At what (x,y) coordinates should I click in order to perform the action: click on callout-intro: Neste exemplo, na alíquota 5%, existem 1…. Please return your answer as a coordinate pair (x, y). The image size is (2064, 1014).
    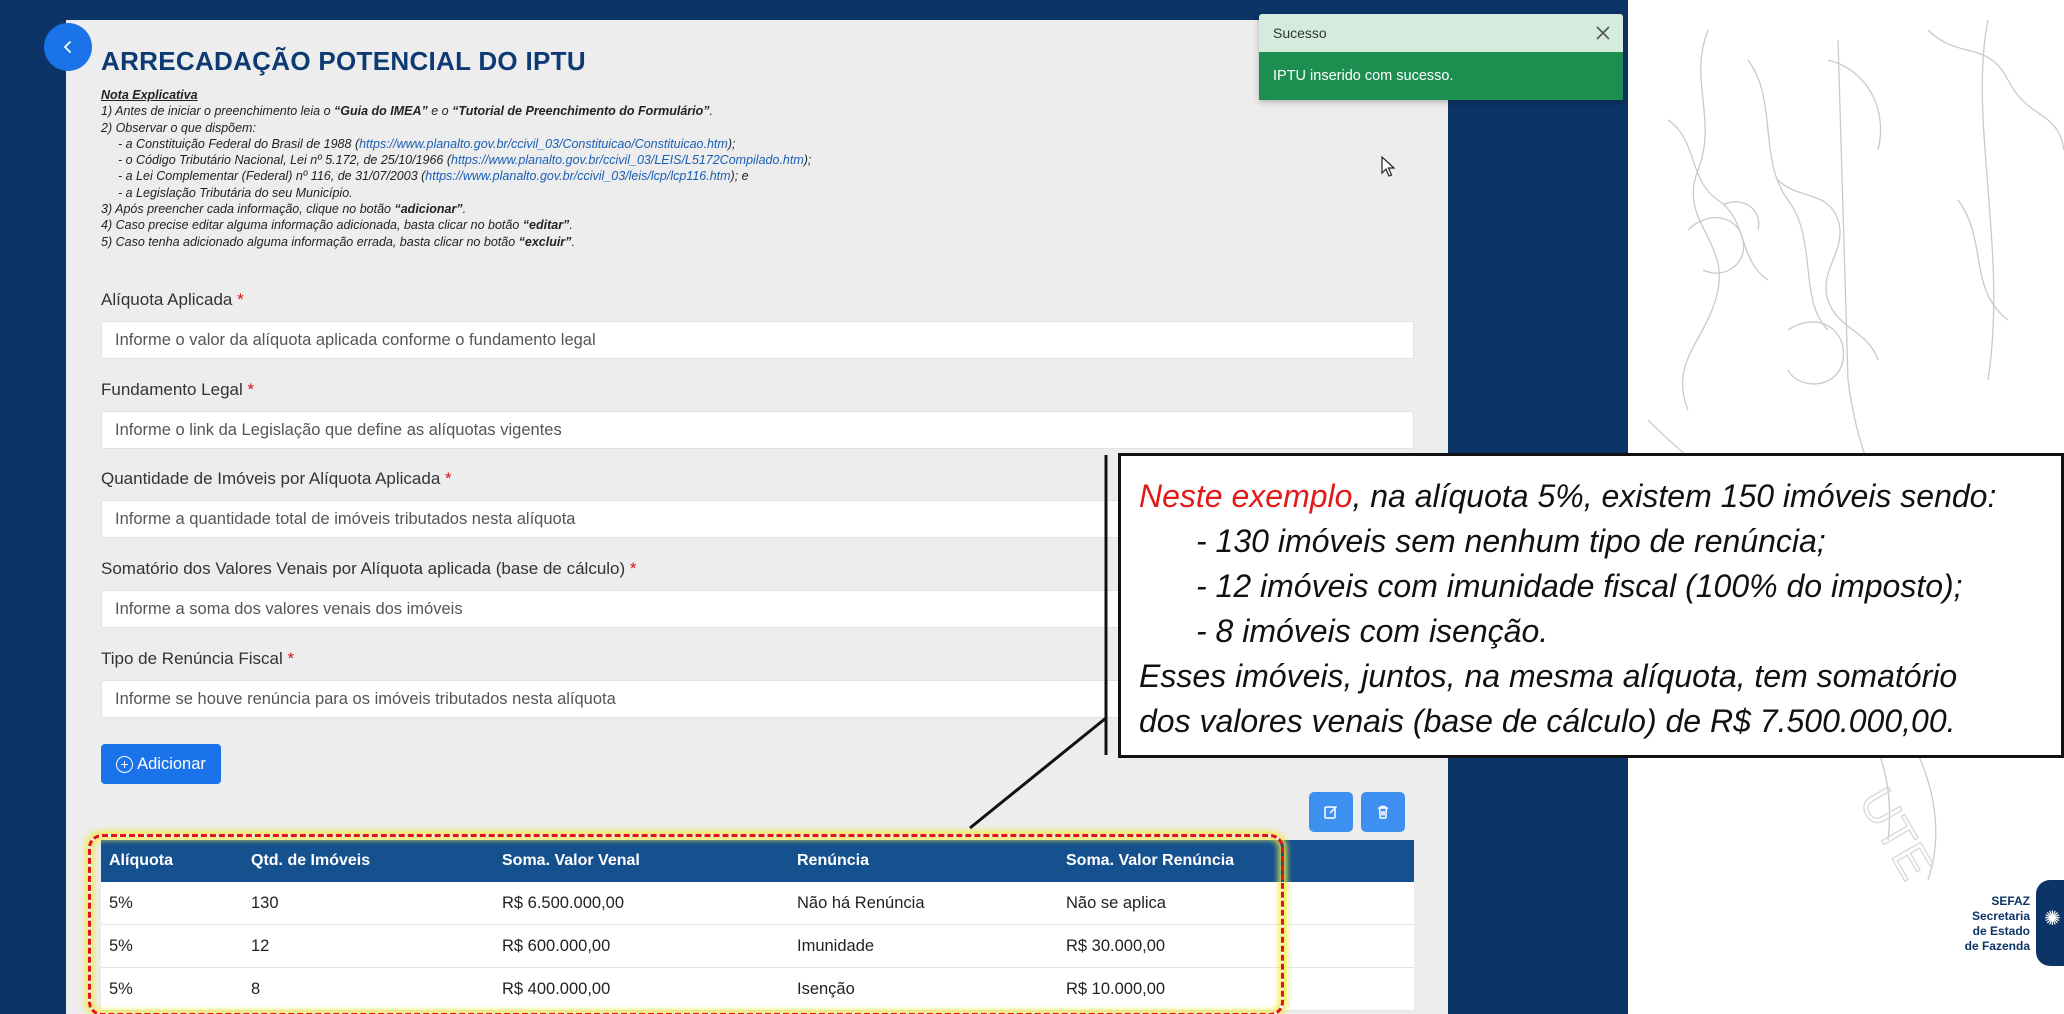
    Looking at the image, I should click on (1568, 496).